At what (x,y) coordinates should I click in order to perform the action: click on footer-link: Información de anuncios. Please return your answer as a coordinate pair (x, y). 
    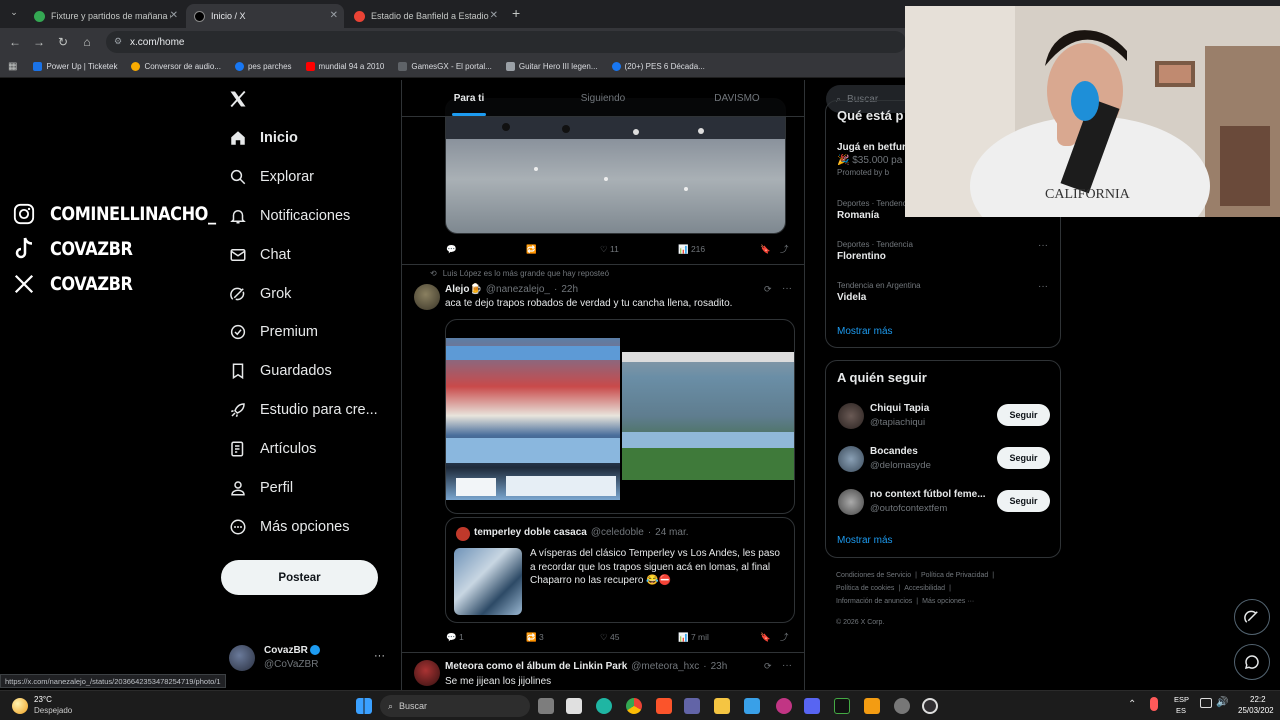
    Looking at the image, I should click on (874, 601).